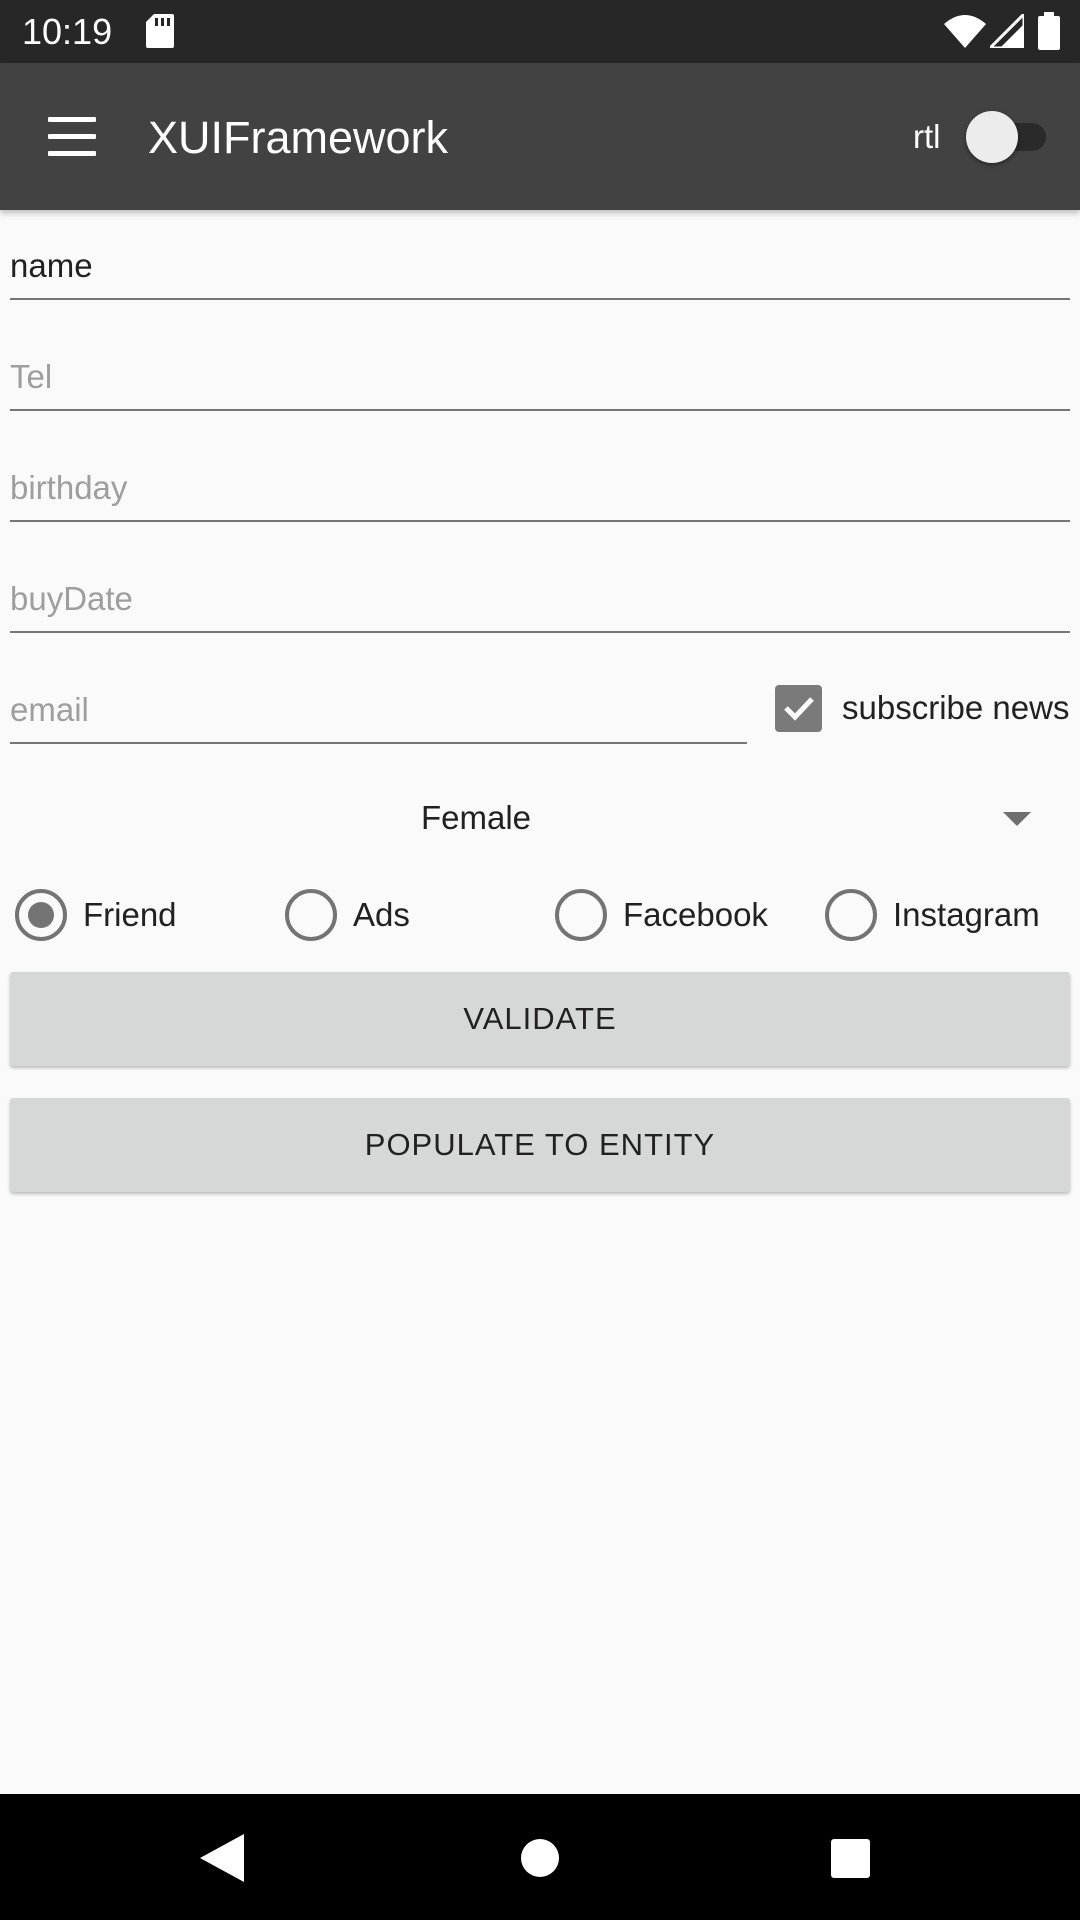 This screenshot has width=1080, height=1920. I want to click on email-input, so click(378, 710).